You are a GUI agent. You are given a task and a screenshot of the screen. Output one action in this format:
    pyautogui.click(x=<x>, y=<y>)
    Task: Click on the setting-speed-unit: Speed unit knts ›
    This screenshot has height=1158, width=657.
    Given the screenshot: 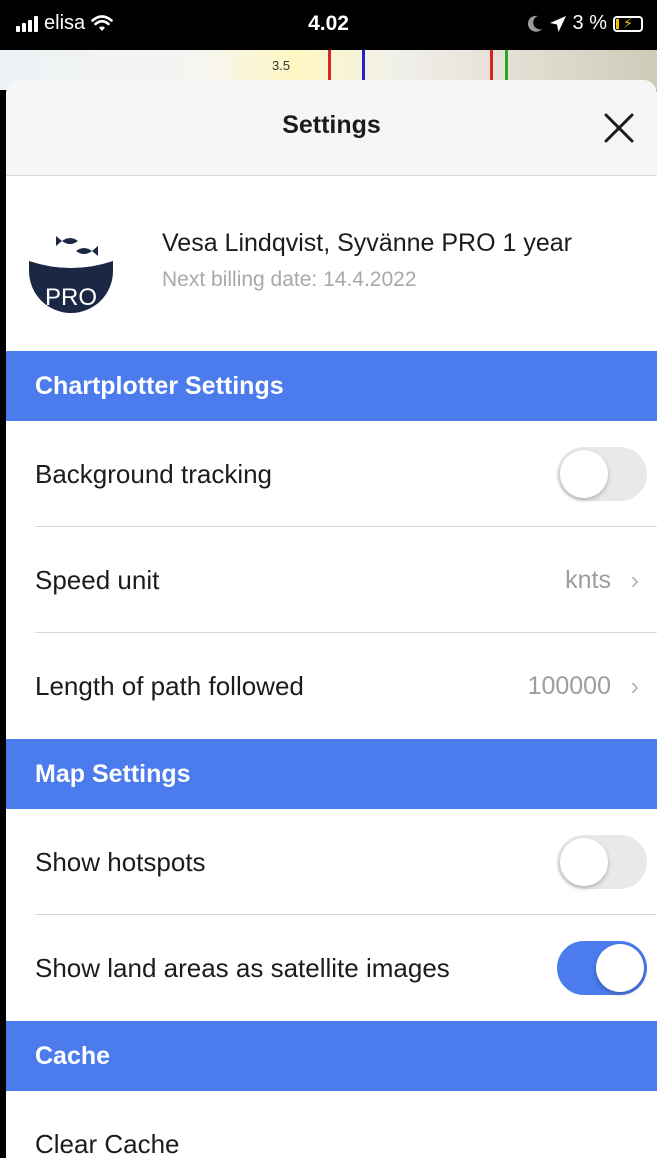 What is the action you would take?
    pyautogui.click(x=331, y=580)
    